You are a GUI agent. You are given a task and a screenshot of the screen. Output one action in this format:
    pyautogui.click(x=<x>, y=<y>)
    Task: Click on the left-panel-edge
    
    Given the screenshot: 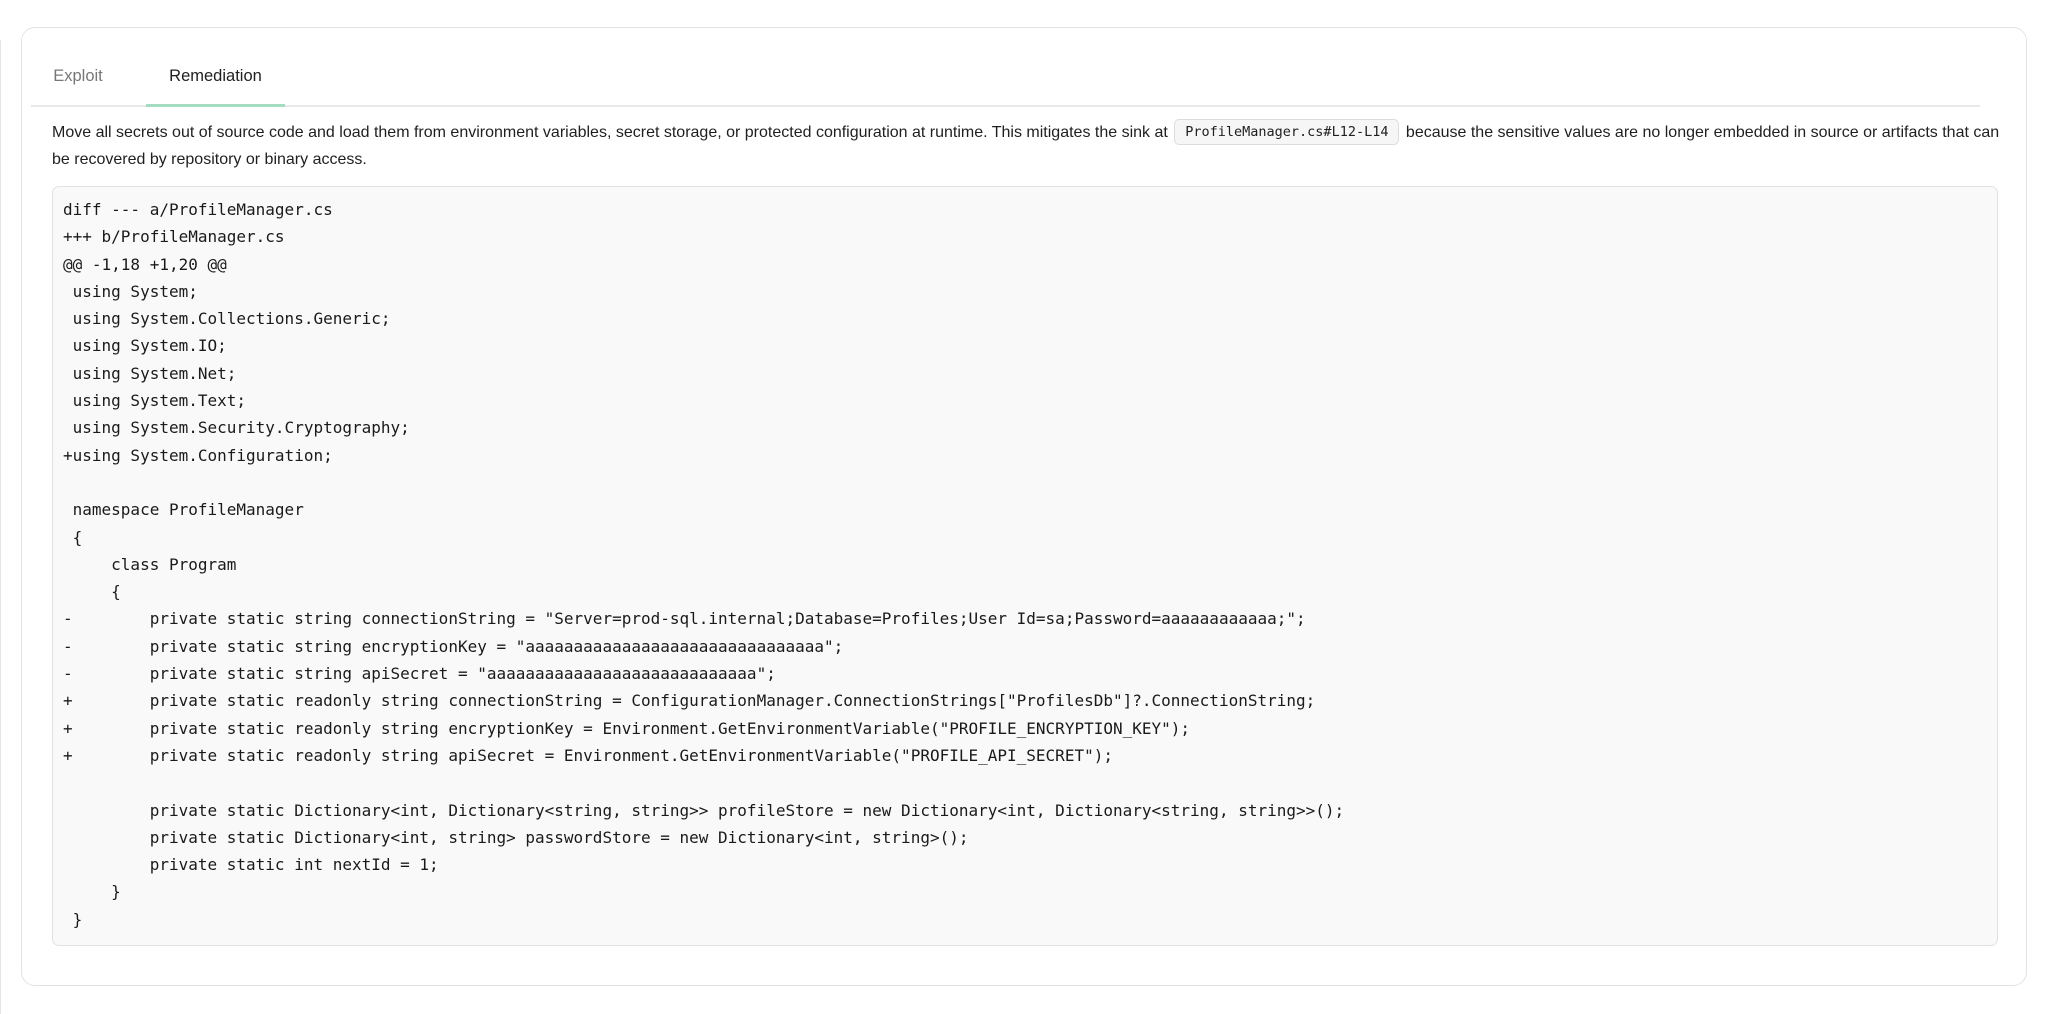 What is the action you would take?
    pyautogui.click(x=0, y=527)
    